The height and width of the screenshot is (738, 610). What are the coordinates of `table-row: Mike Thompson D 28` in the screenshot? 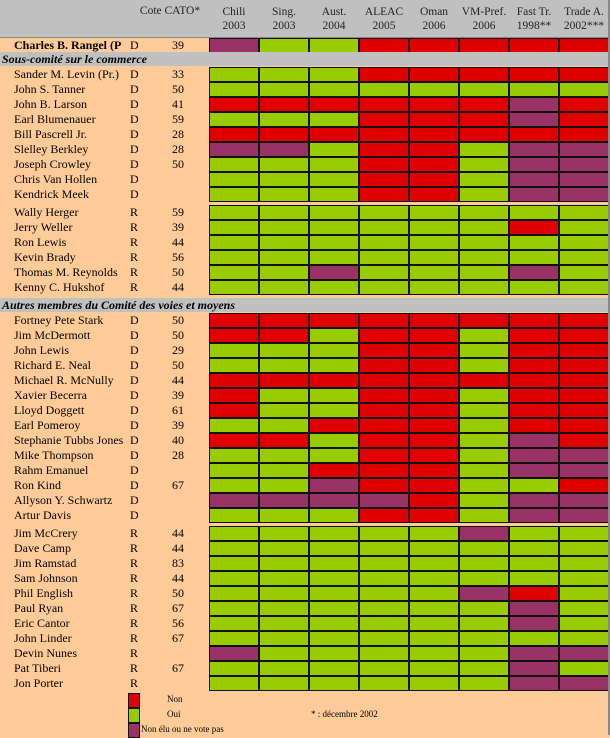 It's located at (305, 455).